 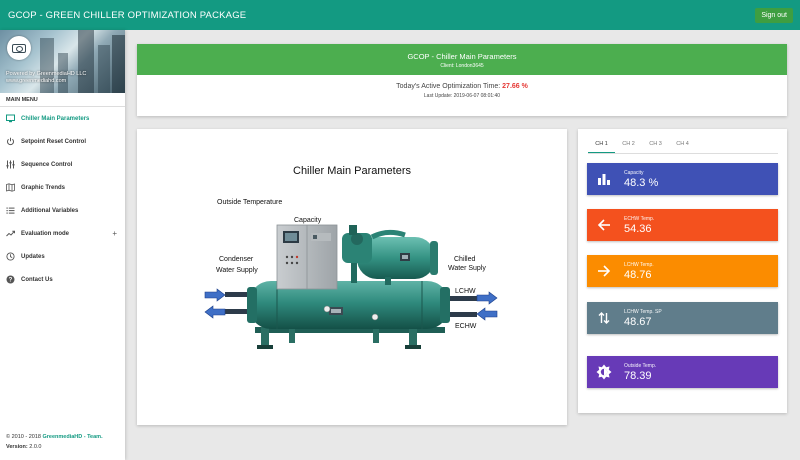 What do you see at coordinates (46, 74) in the screenshot?
I see `banner-powered-by: Powered by GreenmediaHD LLC` at bounding box center [46, 74].